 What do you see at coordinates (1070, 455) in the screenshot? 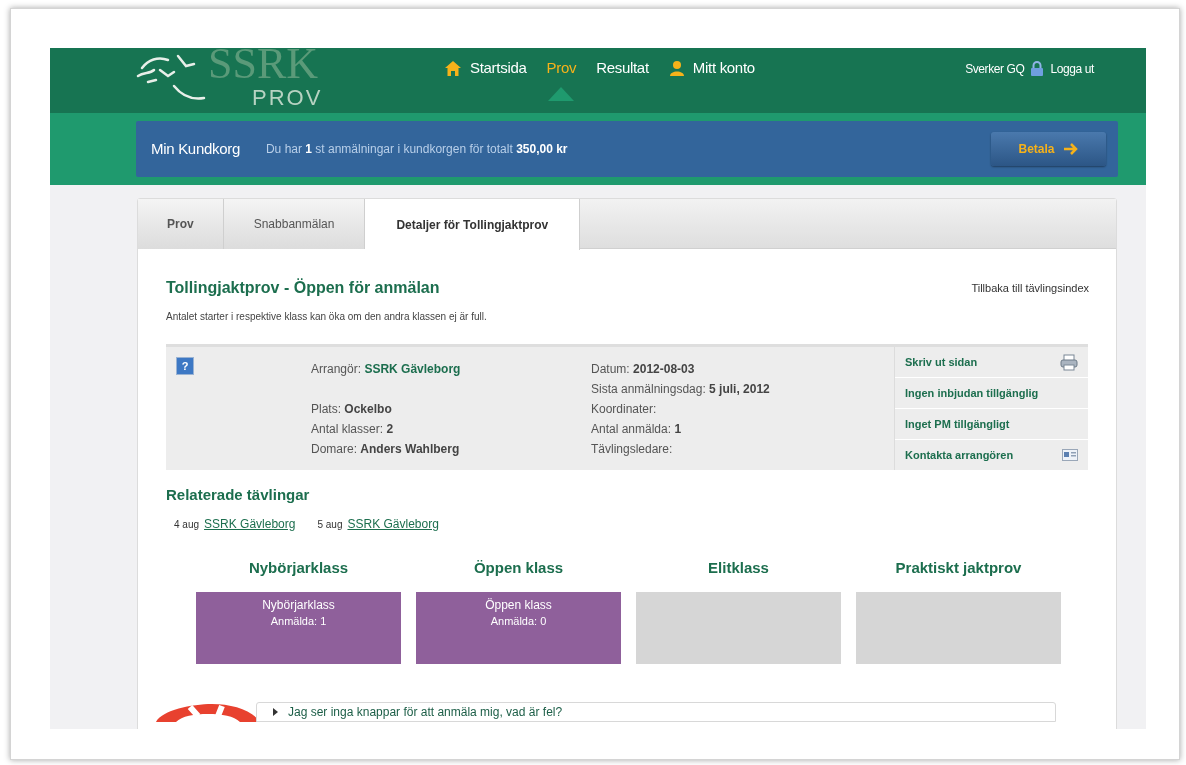
I see `contact-card-icon` at bounding box center [1070, 455].